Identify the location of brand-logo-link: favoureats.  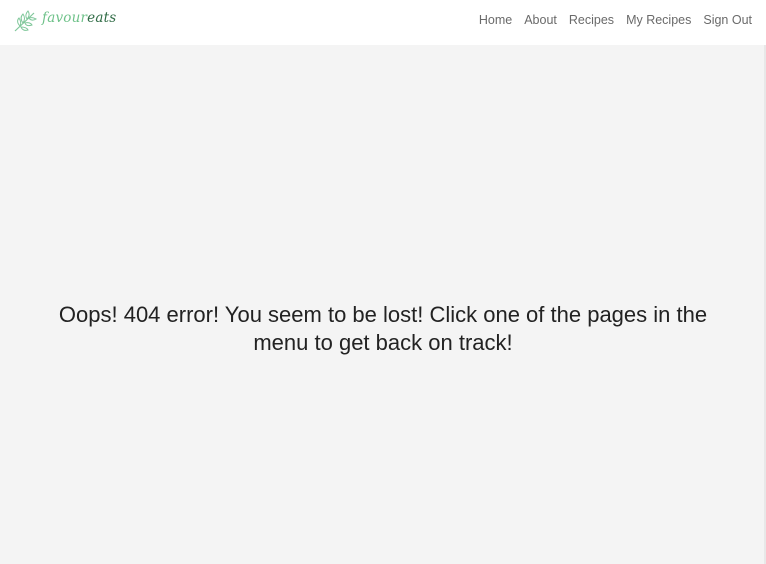
(64, 21).